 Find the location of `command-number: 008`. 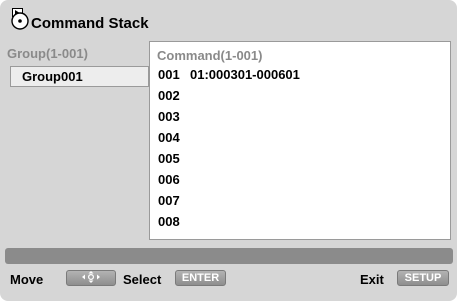

command-number: 008 is located at coordinates (169, 221).